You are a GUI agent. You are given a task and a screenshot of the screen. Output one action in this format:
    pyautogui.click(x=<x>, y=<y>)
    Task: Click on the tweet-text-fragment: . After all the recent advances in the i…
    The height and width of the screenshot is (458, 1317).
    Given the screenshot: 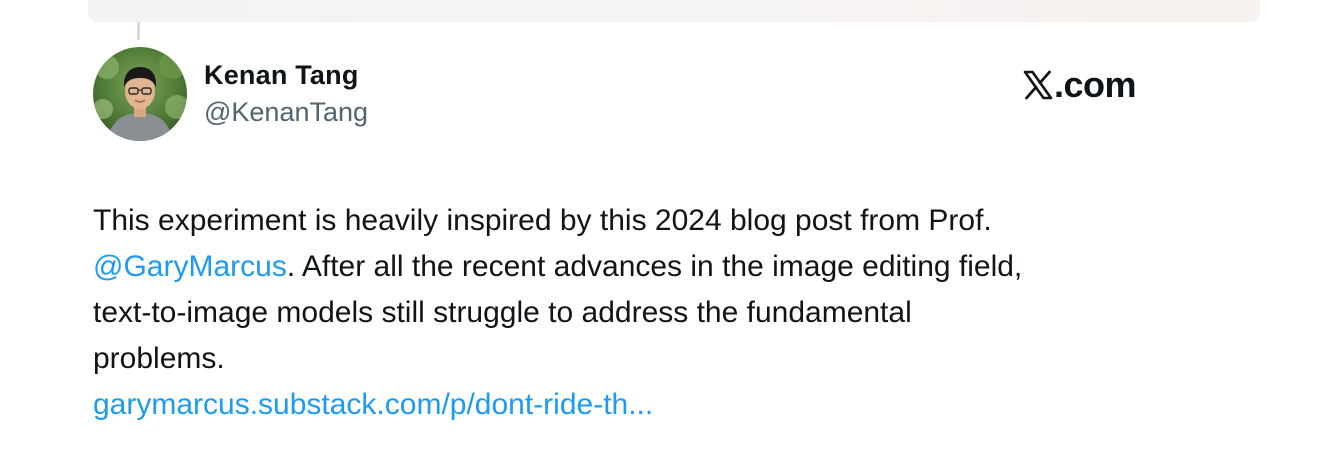 What is the action you would take?
    pyautogui.click(x=654, y=266)
    